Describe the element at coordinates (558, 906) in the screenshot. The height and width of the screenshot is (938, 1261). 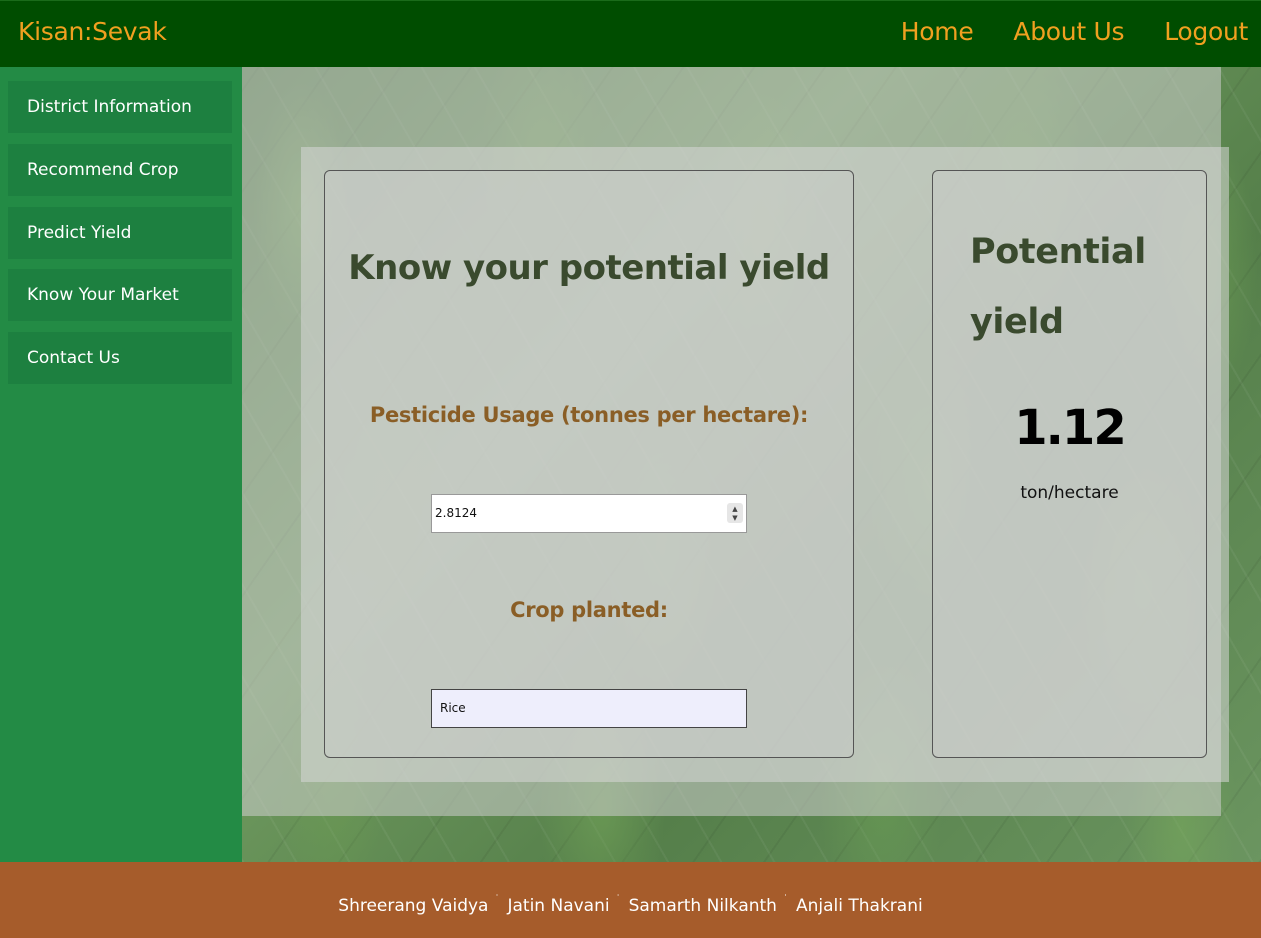
I see `author-name: Jatin Navani` at that location.